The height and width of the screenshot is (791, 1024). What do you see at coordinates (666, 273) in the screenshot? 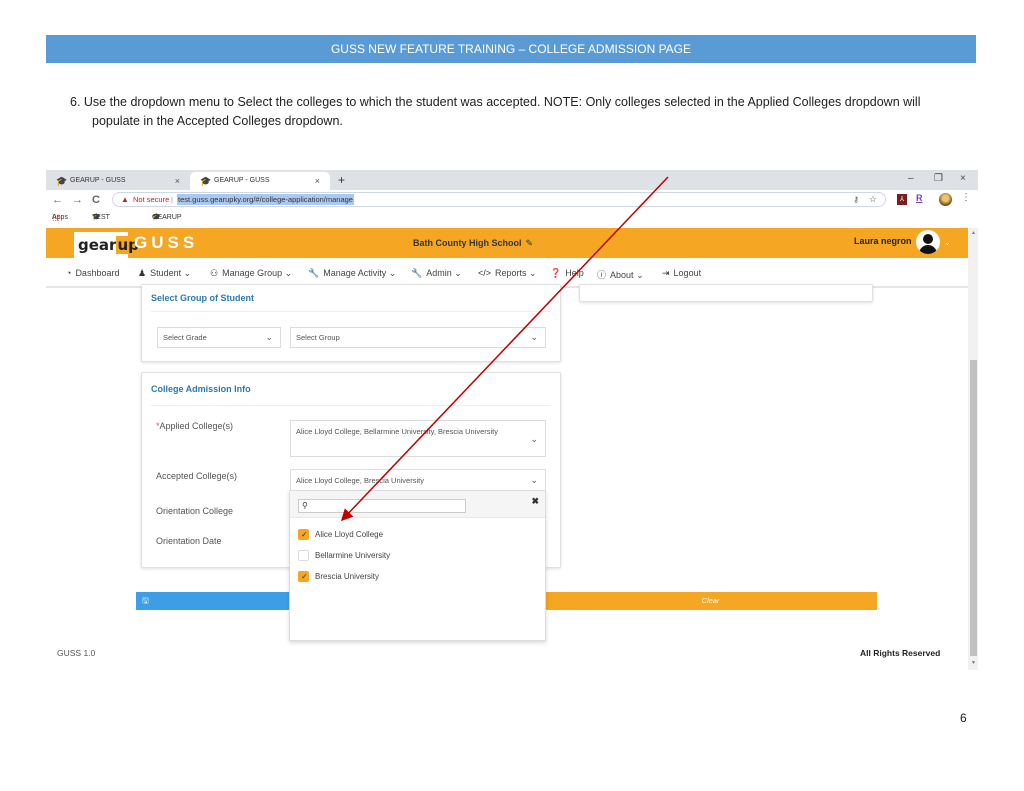
I see `sign-out-icon: ⇥` at bounding box center [666, 273].